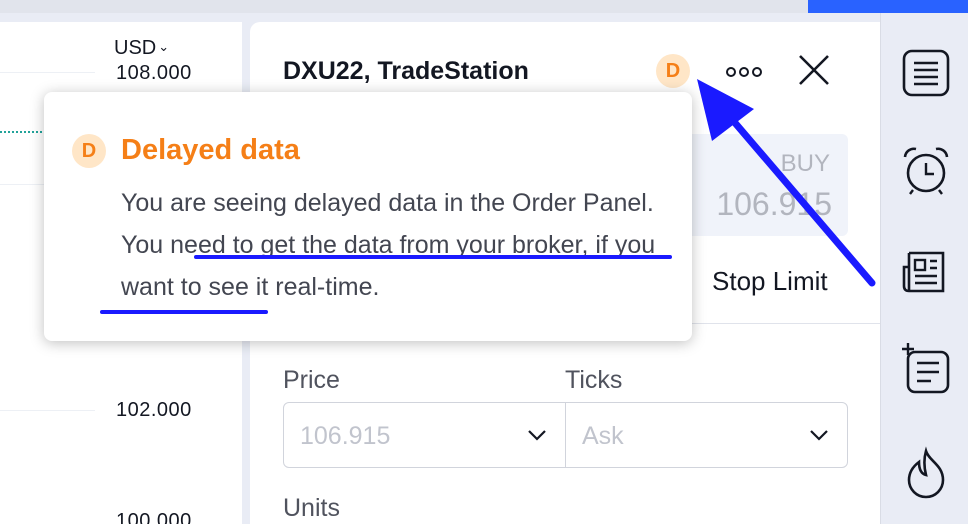 The width and height of the screenshot is (968, 524). What do you see at coordinates (747, 72) in the screenshot?
I see `more-icon` at bounding box center [747, 72].